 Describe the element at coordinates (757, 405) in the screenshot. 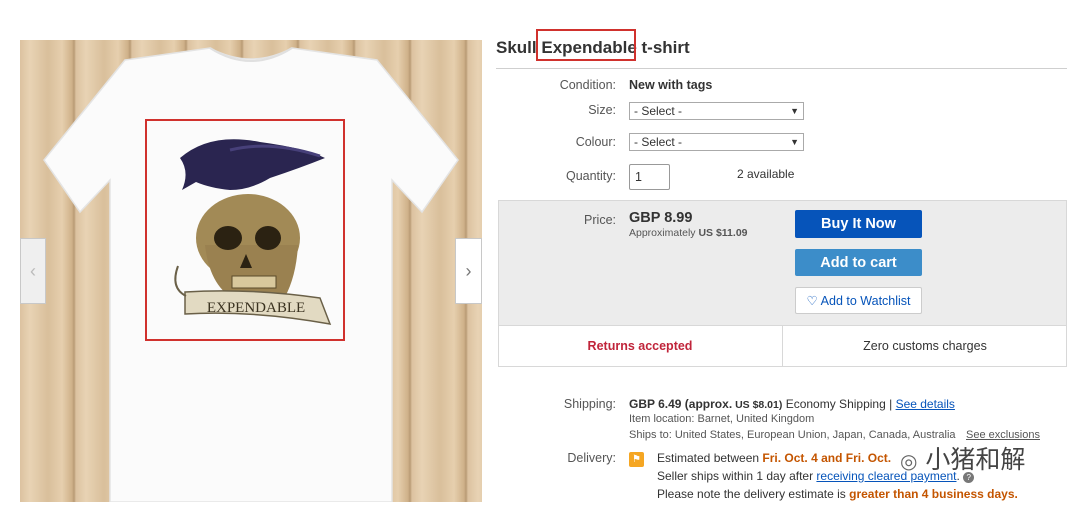

I see `shipping-approx: US $8.01)` at that location.